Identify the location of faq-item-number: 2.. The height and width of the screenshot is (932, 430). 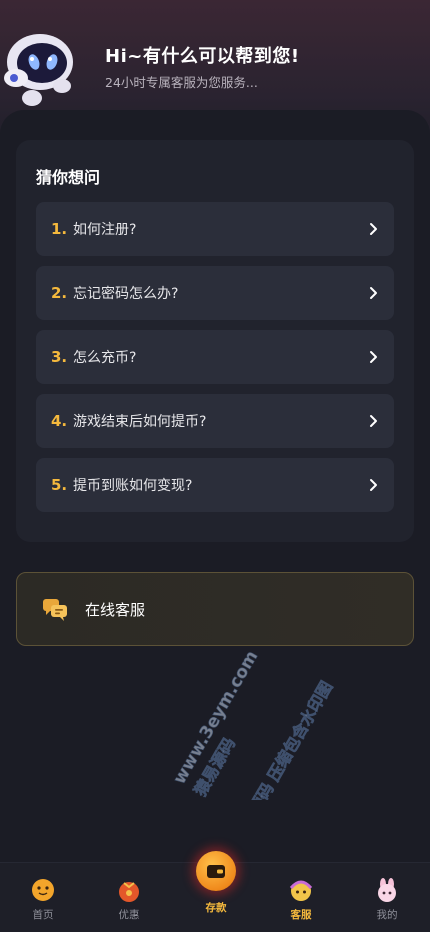
(59, 293).